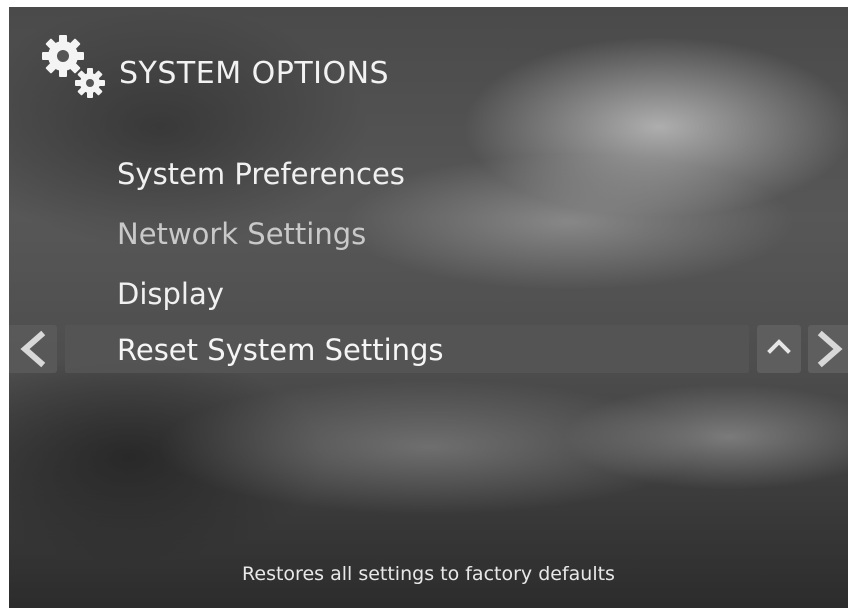 The width and height of the screenshot is (856, 615). Describe the element at coordinates (170, 294) in the screenshot. I see `menu-item-display: Display` at that location.